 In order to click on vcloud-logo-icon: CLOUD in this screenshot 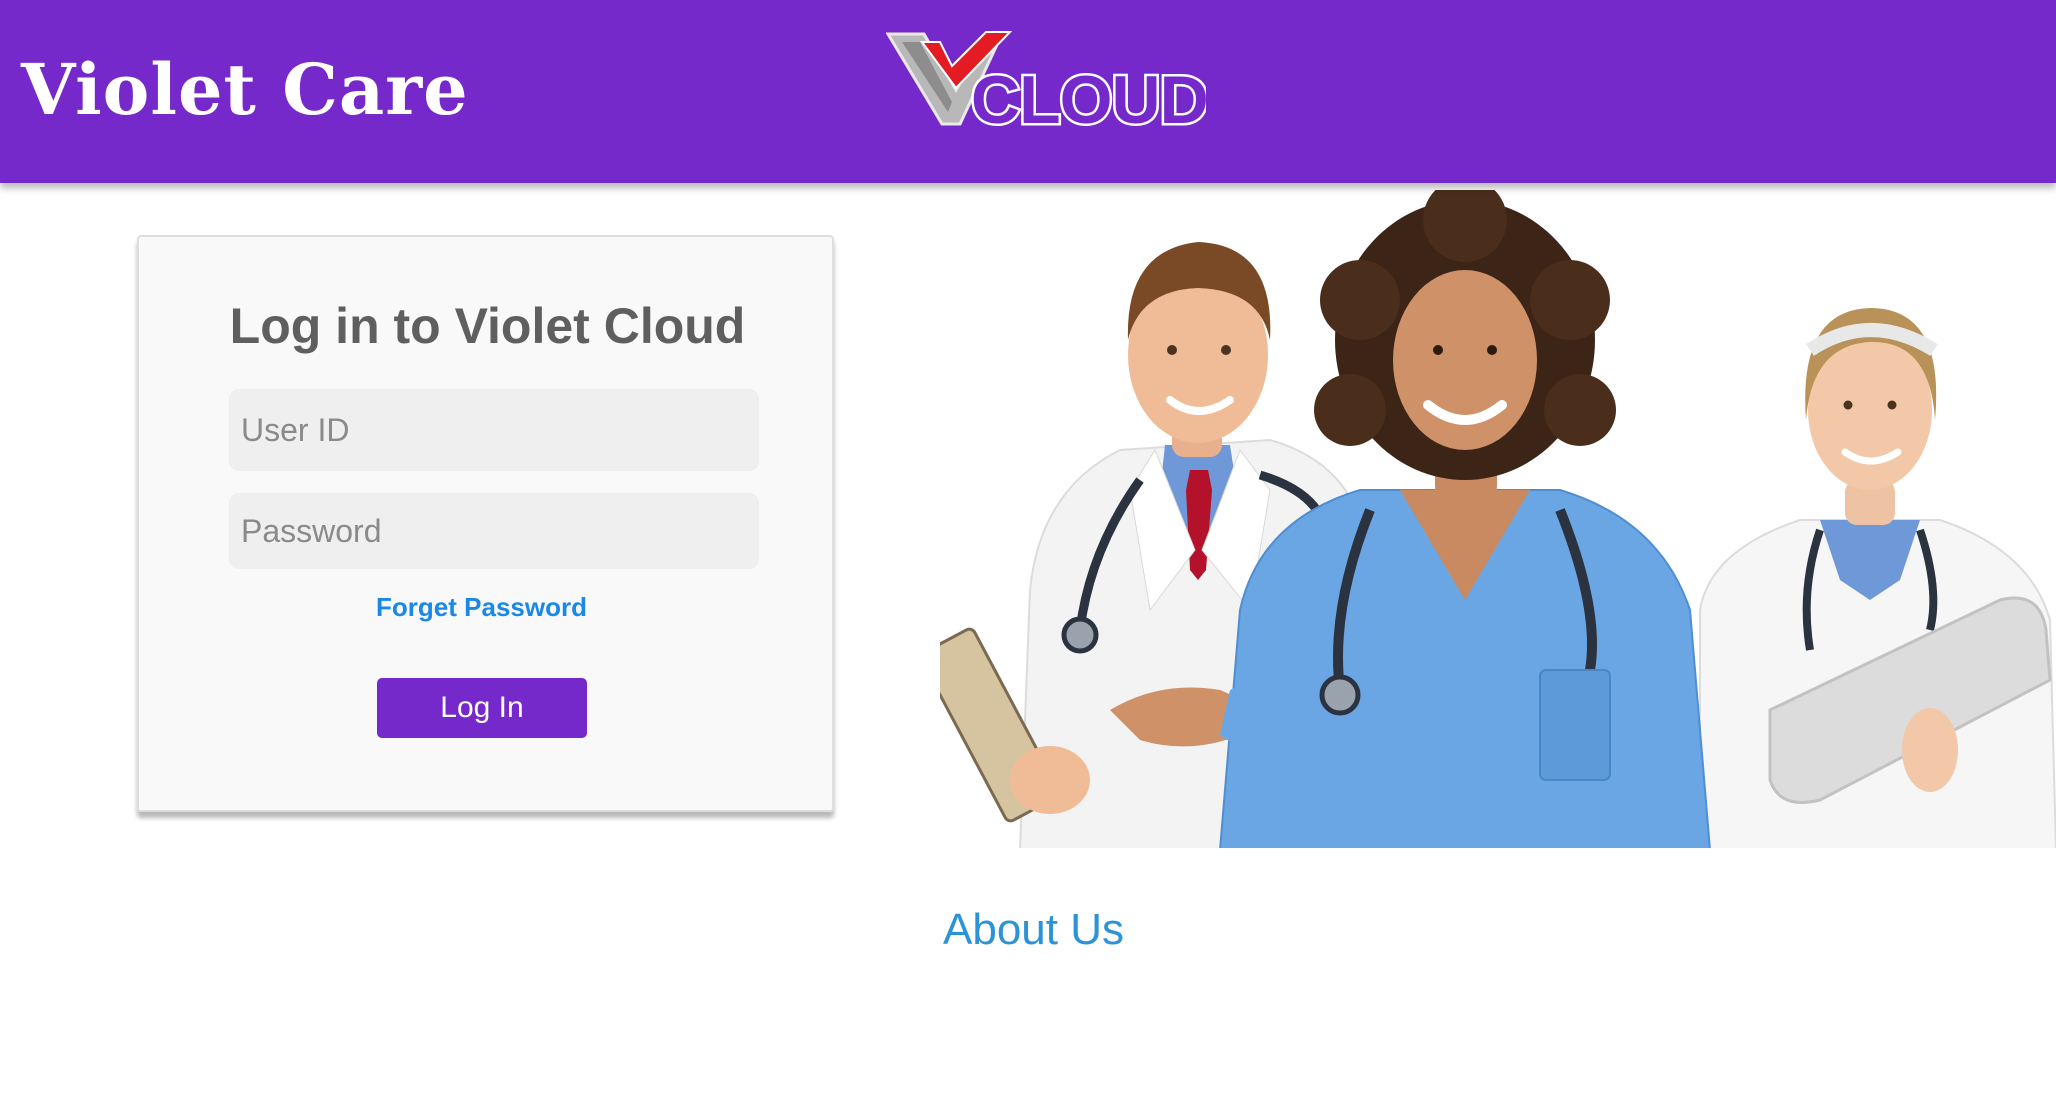, I will do `click(1046, 81)`.